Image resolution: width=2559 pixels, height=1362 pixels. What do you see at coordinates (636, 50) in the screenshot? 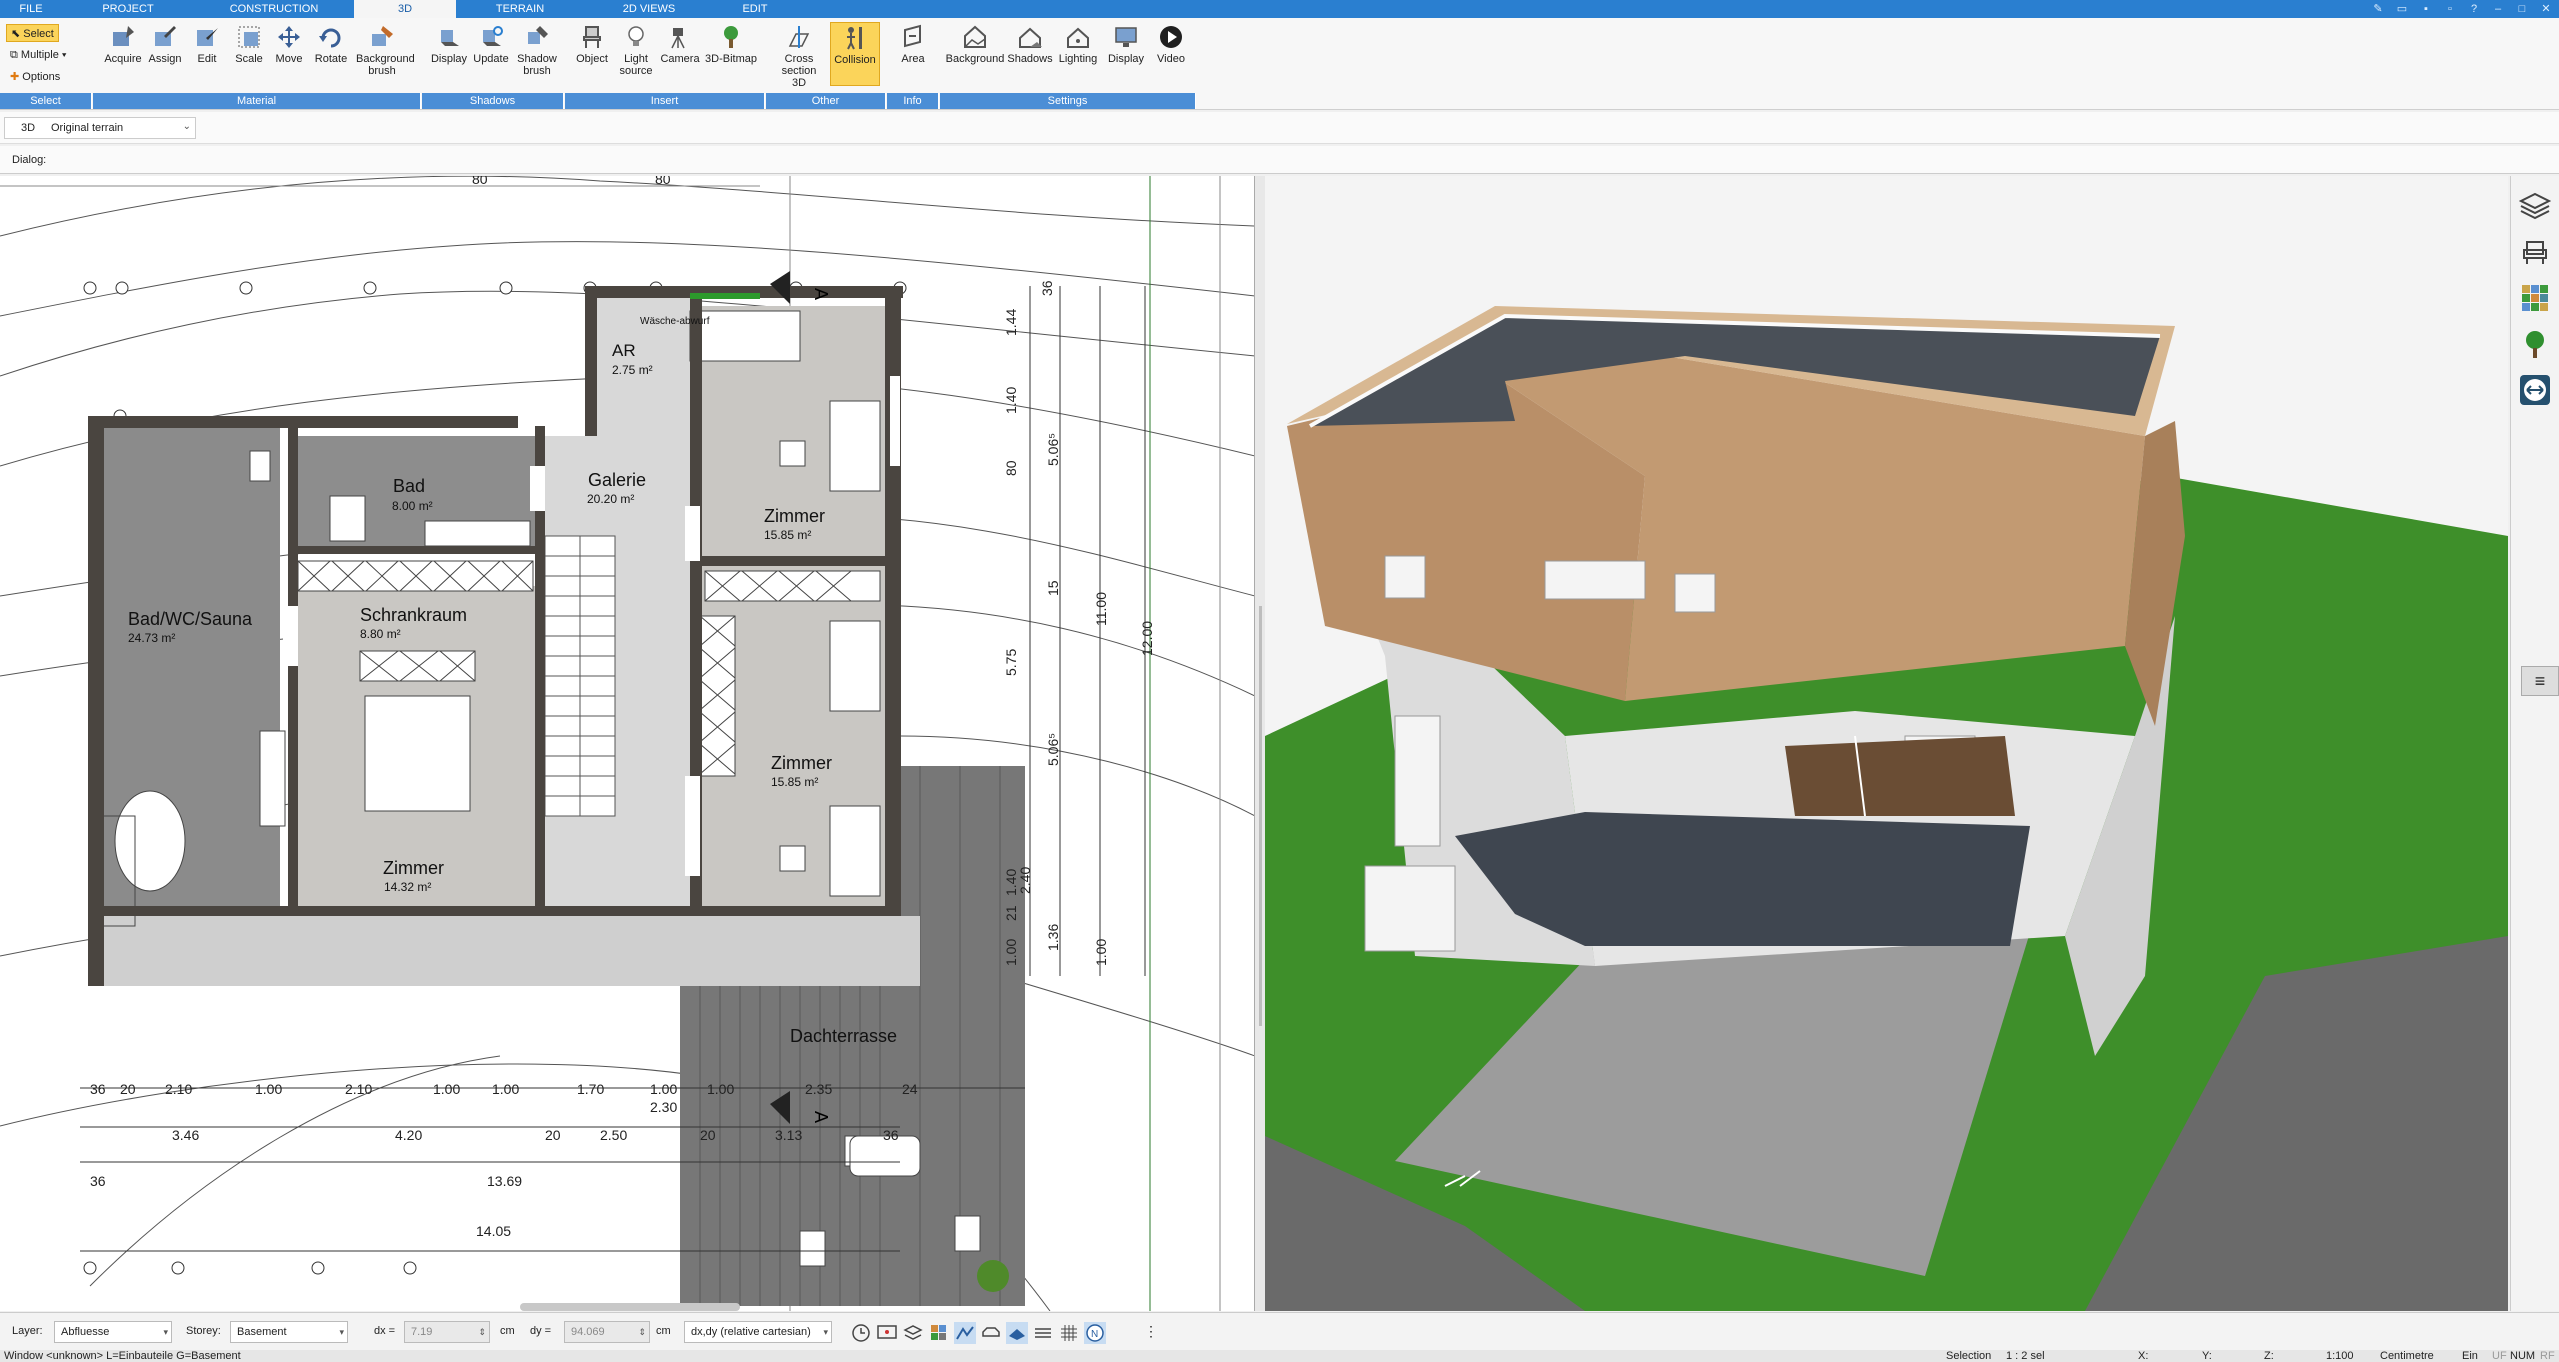
I see `light-source-button: Light source` at bounding box center [636, 50].